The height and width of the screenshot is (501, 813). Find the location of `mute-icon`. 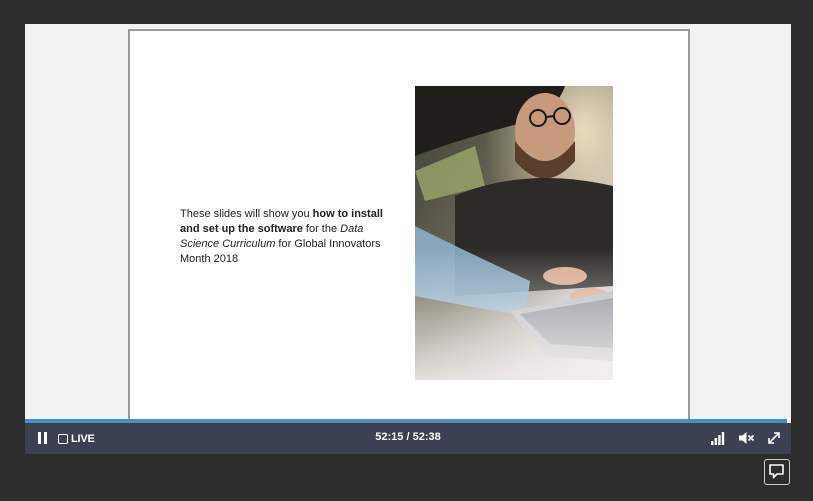

mute-icon is located at coordinates (747, 438).